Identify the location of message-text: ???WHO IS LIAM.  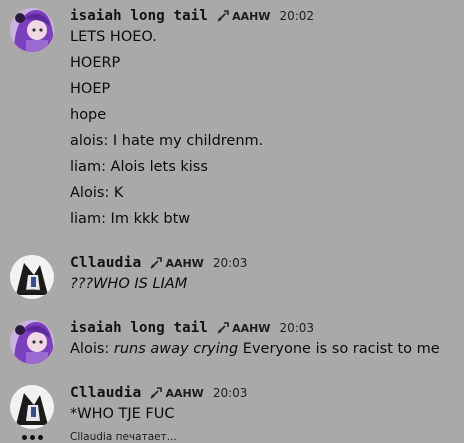
(128, 284).